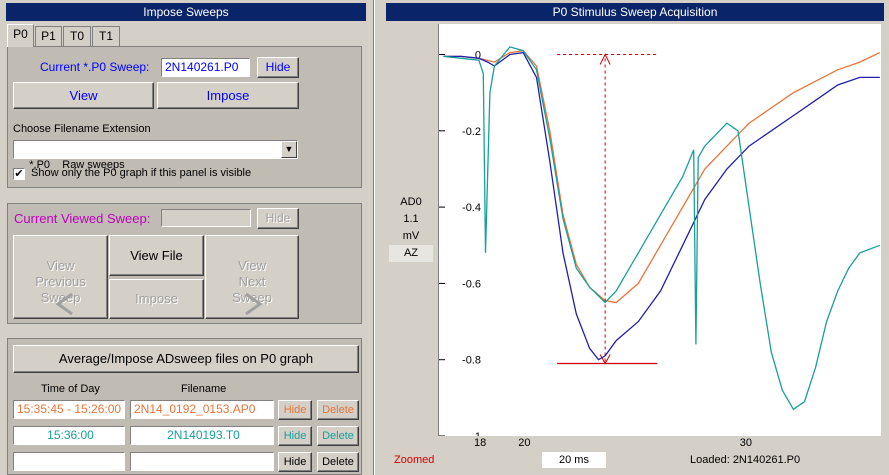  I want to click on time-of-day-header: Time of Day, so click(70, 389).